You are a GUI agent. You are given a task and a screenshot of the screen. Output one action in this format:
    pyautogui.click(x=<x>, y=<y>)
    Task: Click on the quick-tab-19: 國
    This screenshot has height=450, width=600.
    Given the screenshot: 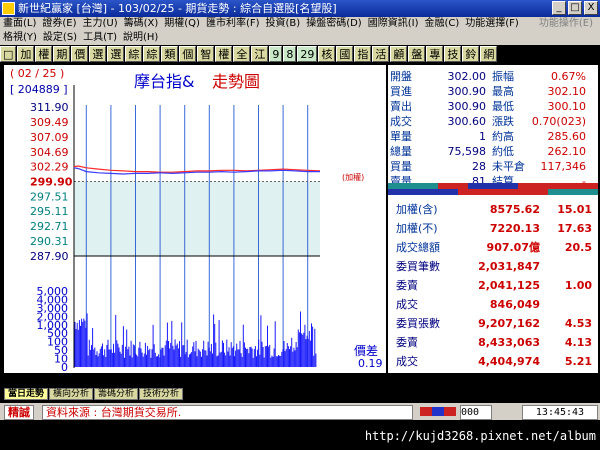 What is the action you would take?
    pyautogui.click(x=345, y=54)
    